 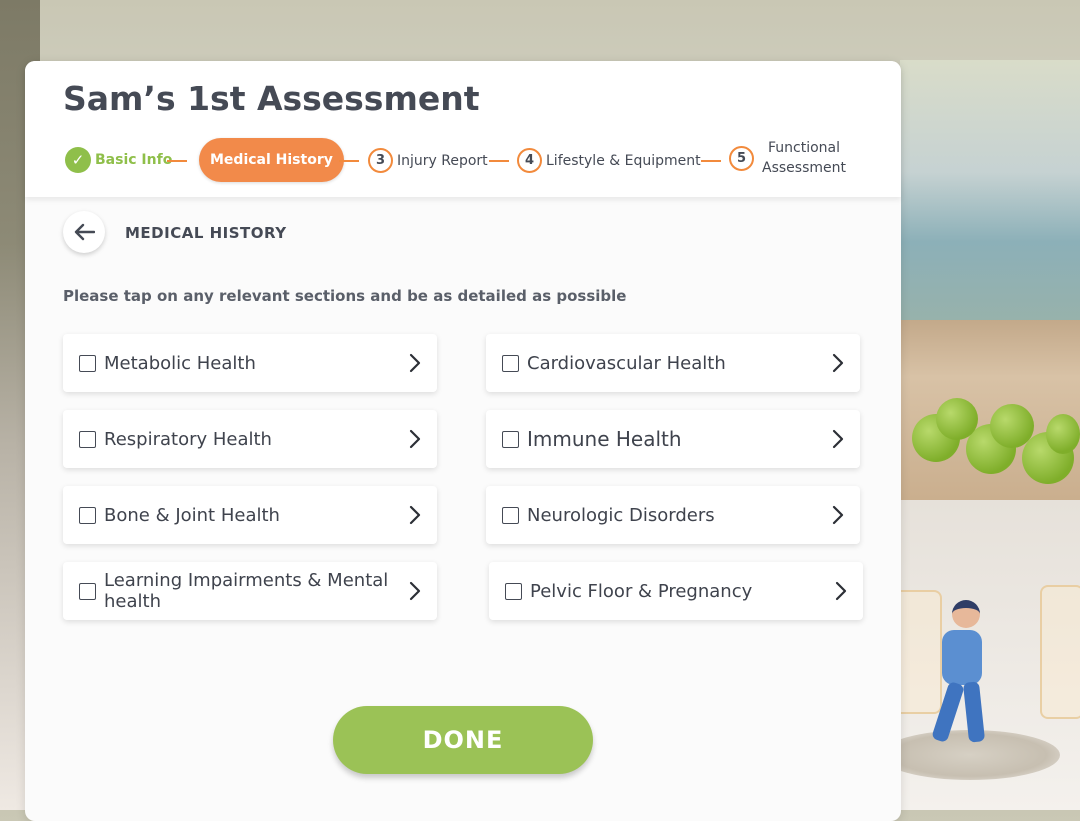 I want to click on option-learning-impairments-mental-health: Learning Impairments & Mental health, so click(x=250, y=591).